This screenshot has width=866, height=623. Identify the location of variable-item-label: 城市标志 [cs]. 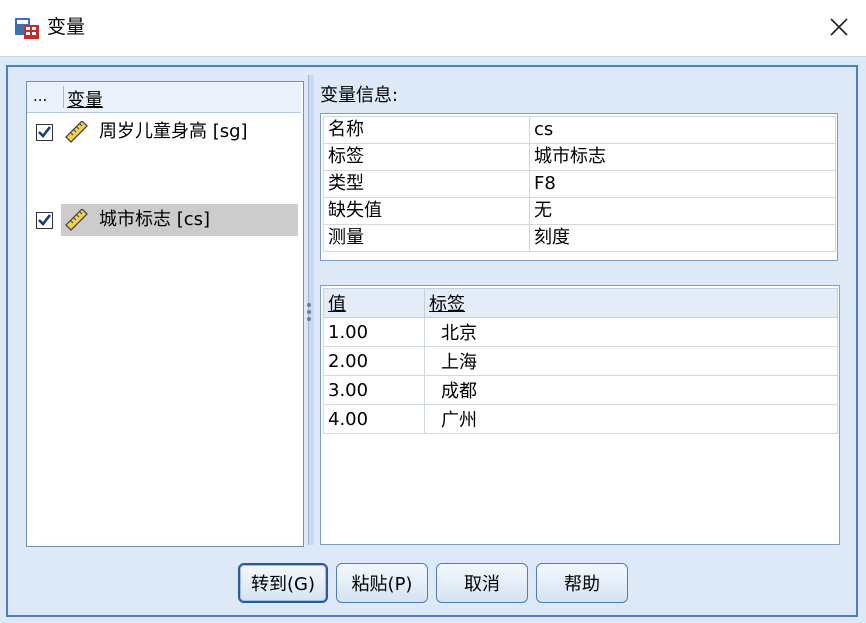
(155, 219).